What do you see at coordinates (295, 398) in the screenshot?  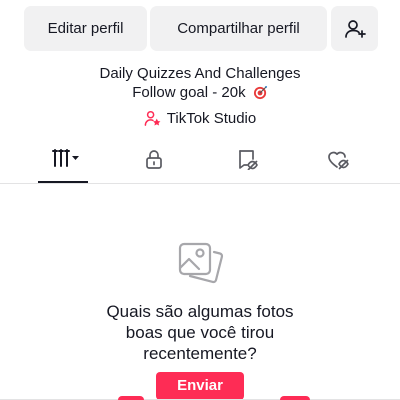 I see `nav-item-hint-right` at bounding box center [295, 398].